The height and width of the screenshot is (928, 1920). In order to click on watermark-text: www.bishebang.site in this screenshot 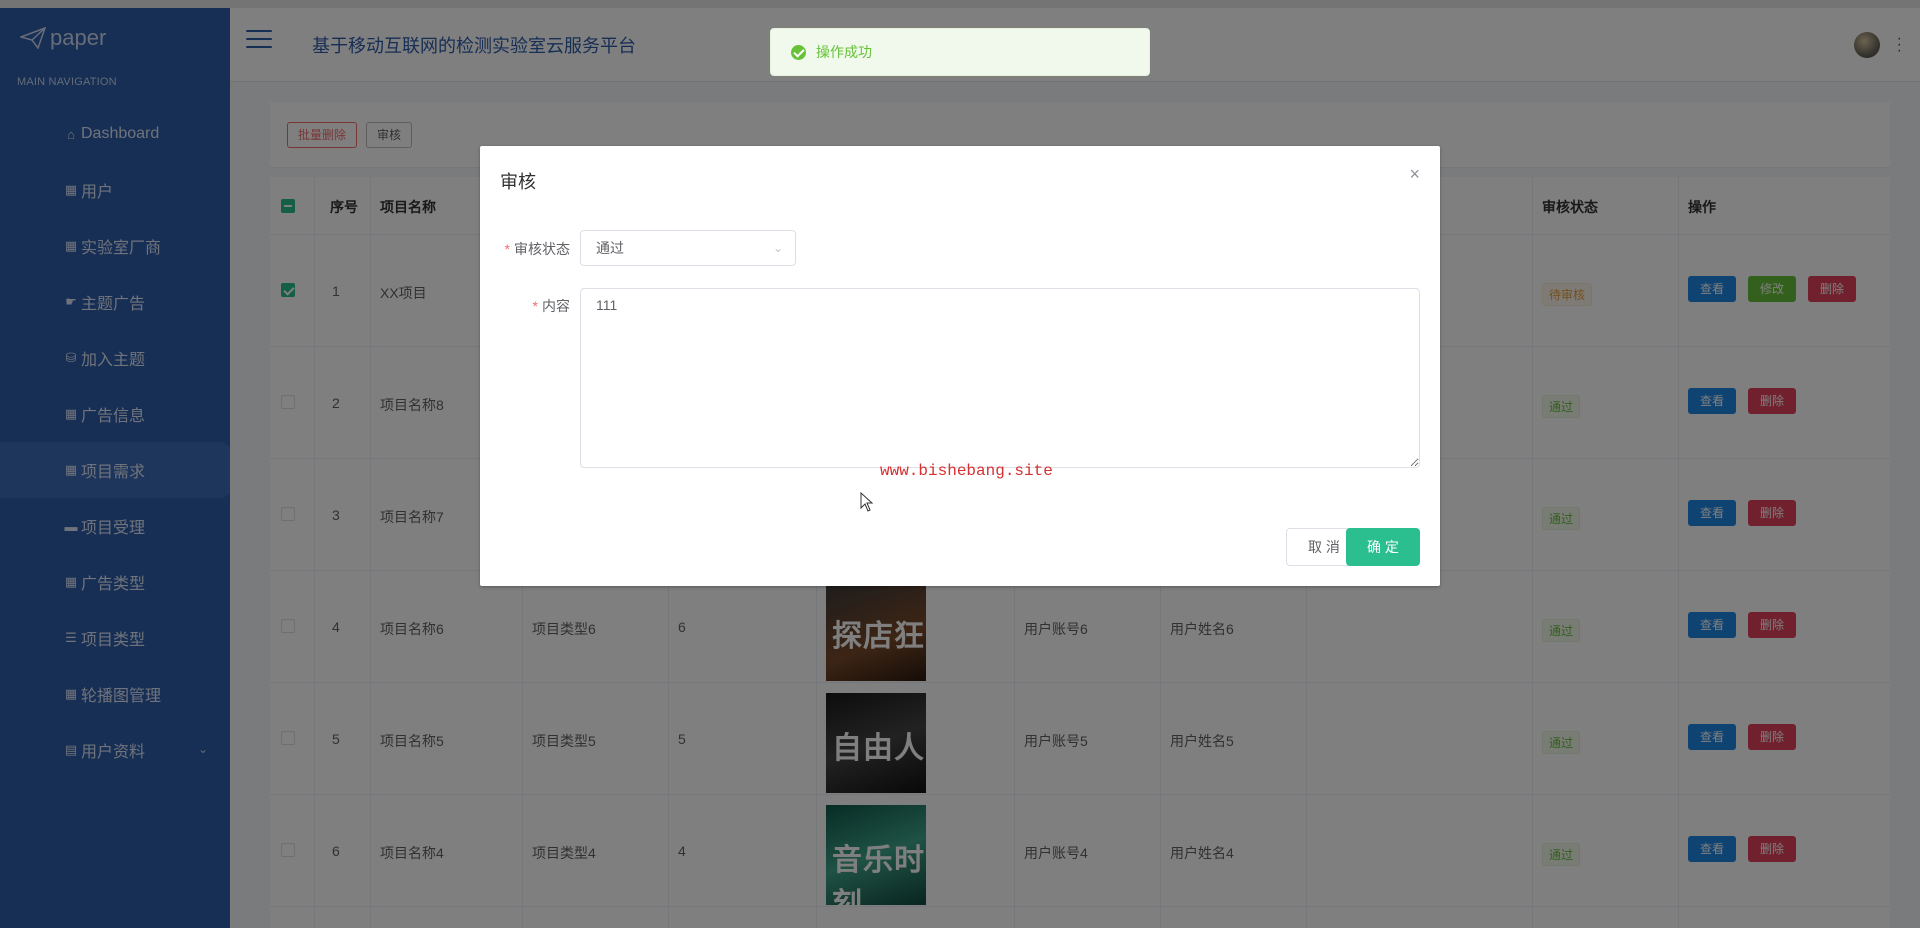, I will do `click(966, 471)`.